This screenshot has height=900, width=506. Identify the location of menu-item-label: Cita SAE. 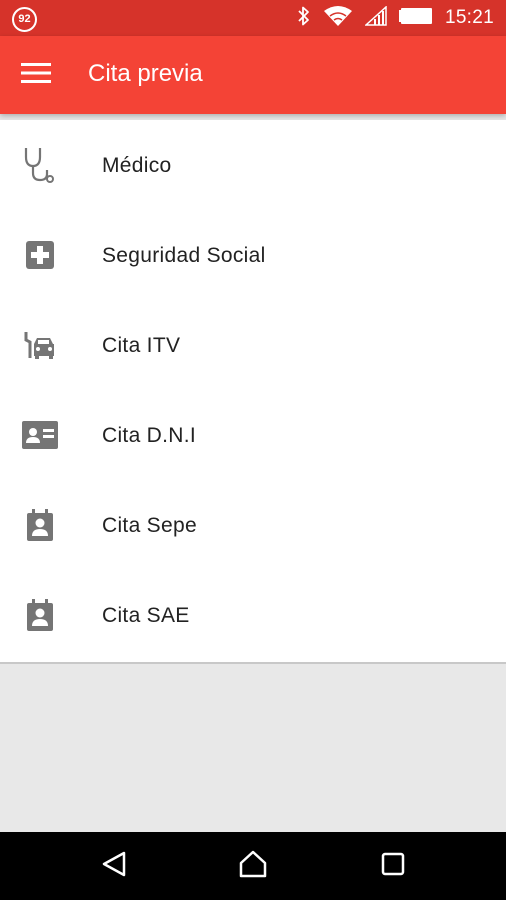
(146, 615).